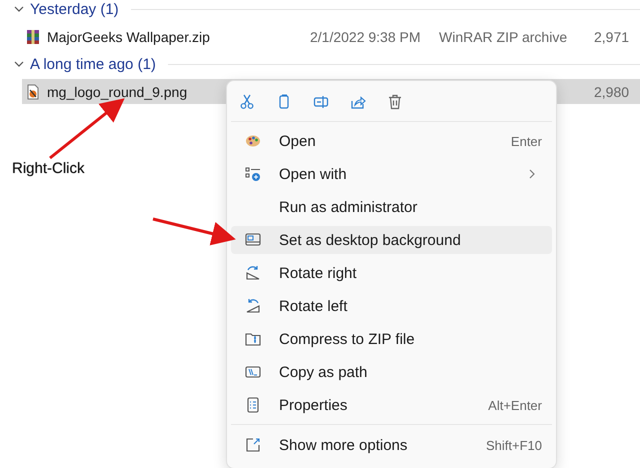 This screenshot has height=468, width=640. I want to click on image-file-icon, so click(33, 92).